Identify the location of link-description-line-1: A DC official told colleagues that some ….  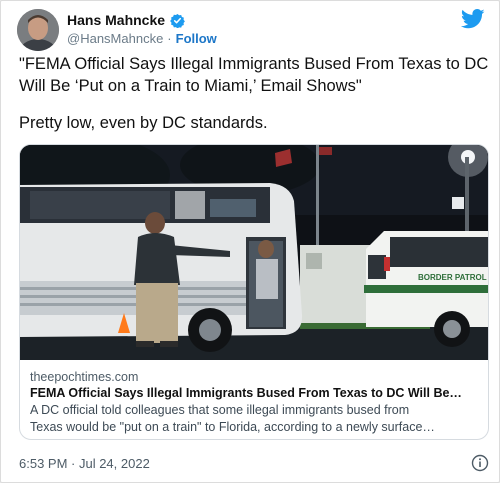
(220, 410).